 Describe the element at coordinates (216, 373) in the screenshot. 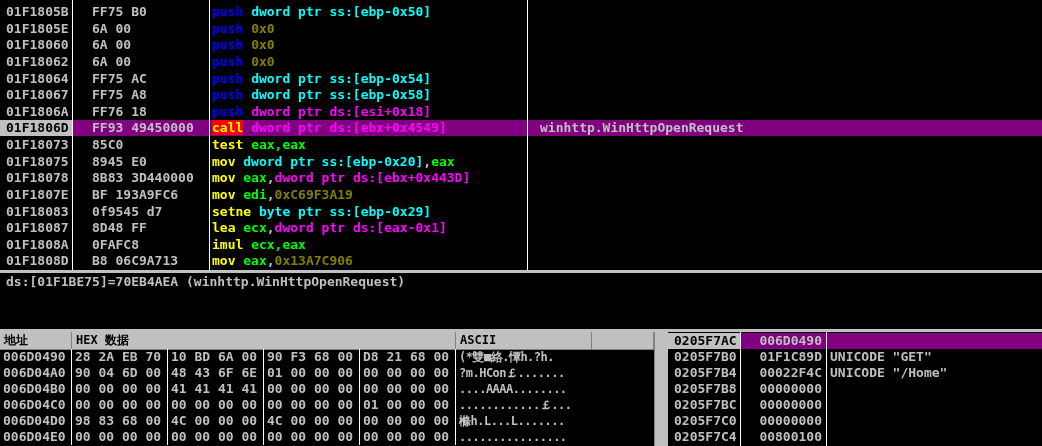

I see `hex-cell: 48 43 6F 6E` at that location.